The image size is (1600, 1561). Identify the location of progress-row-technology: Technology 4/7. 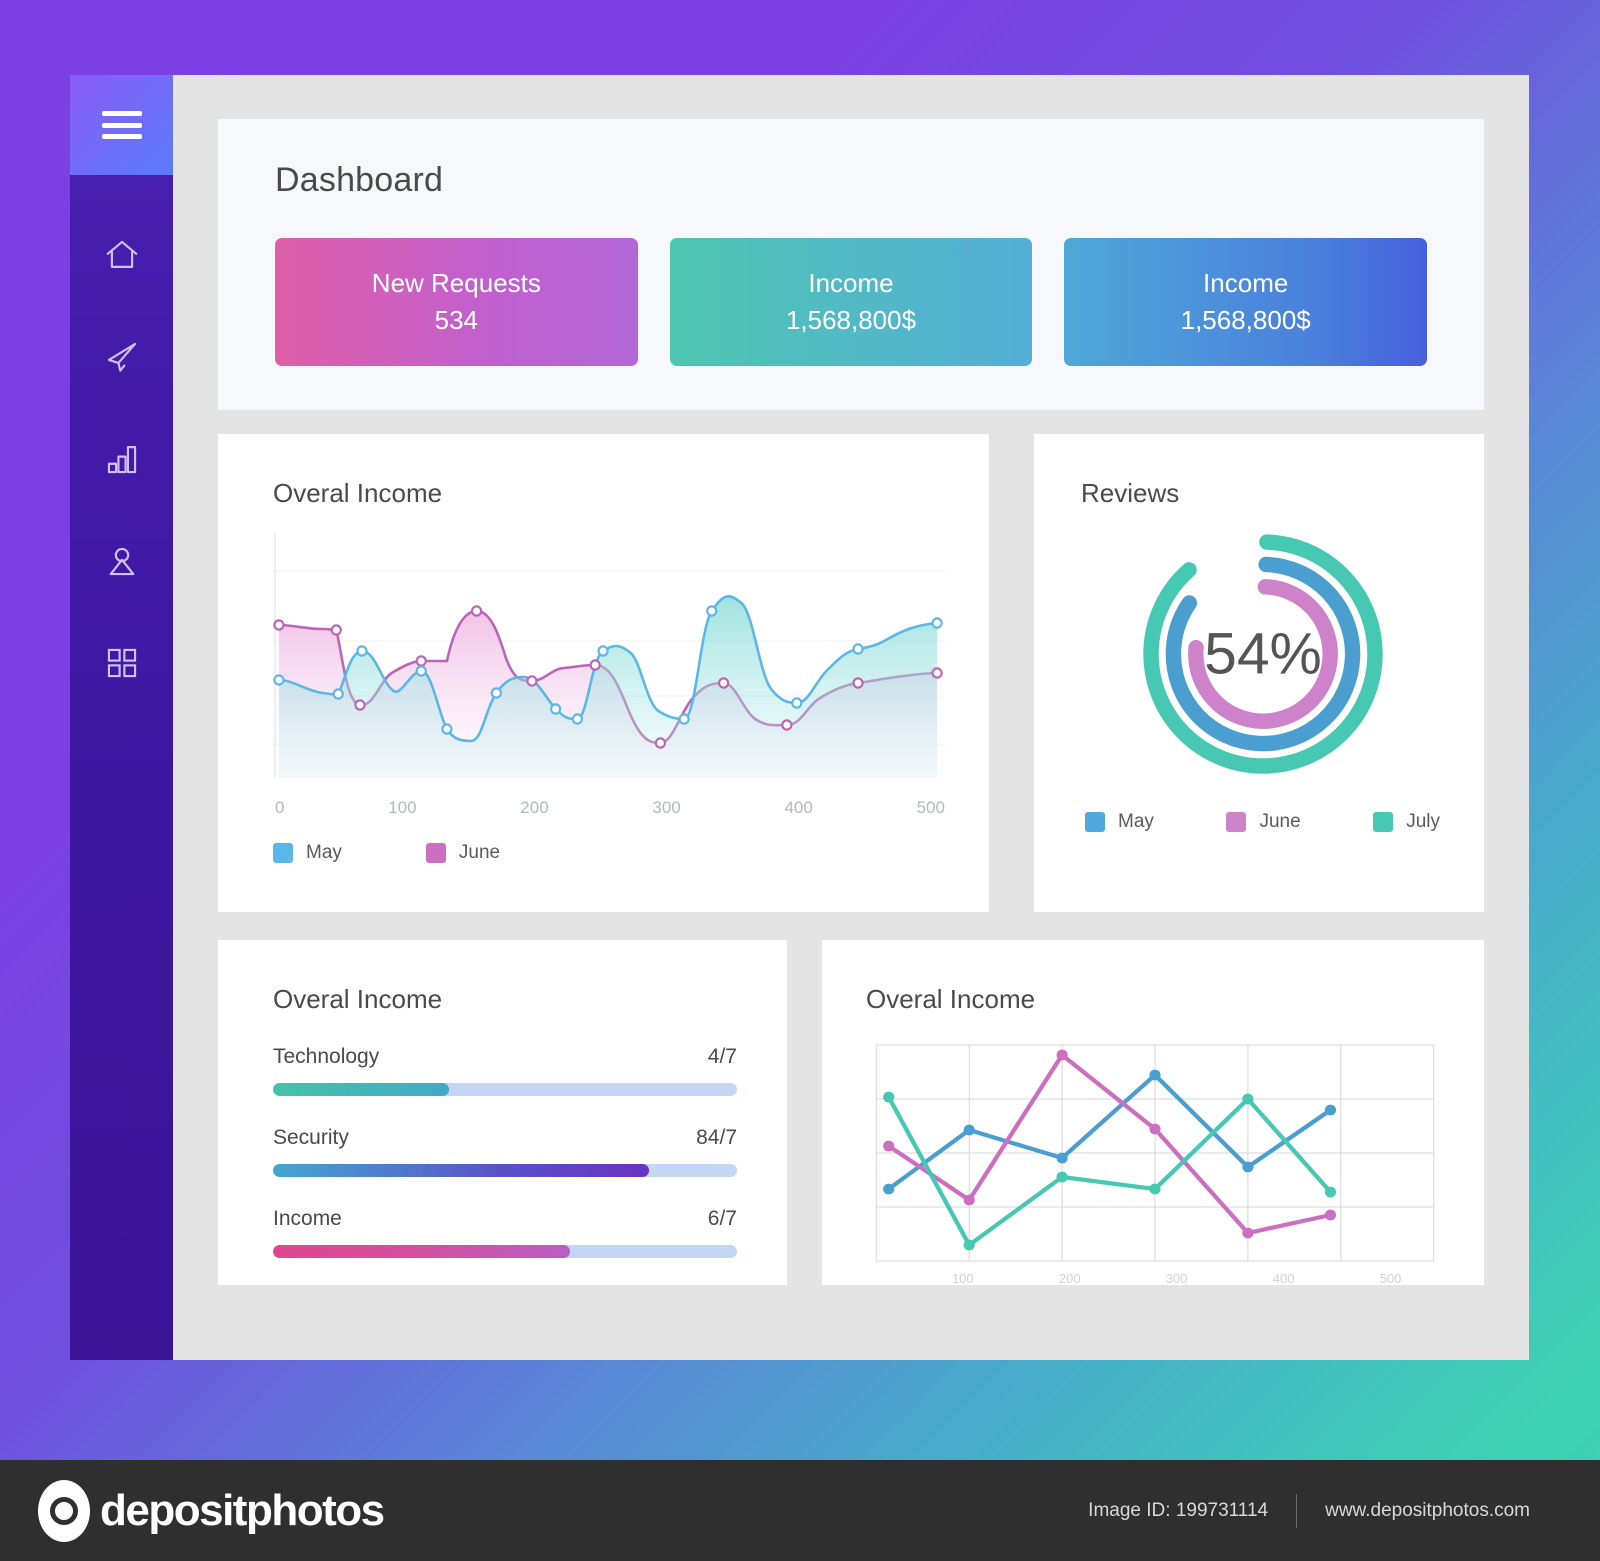
(505, 1070).